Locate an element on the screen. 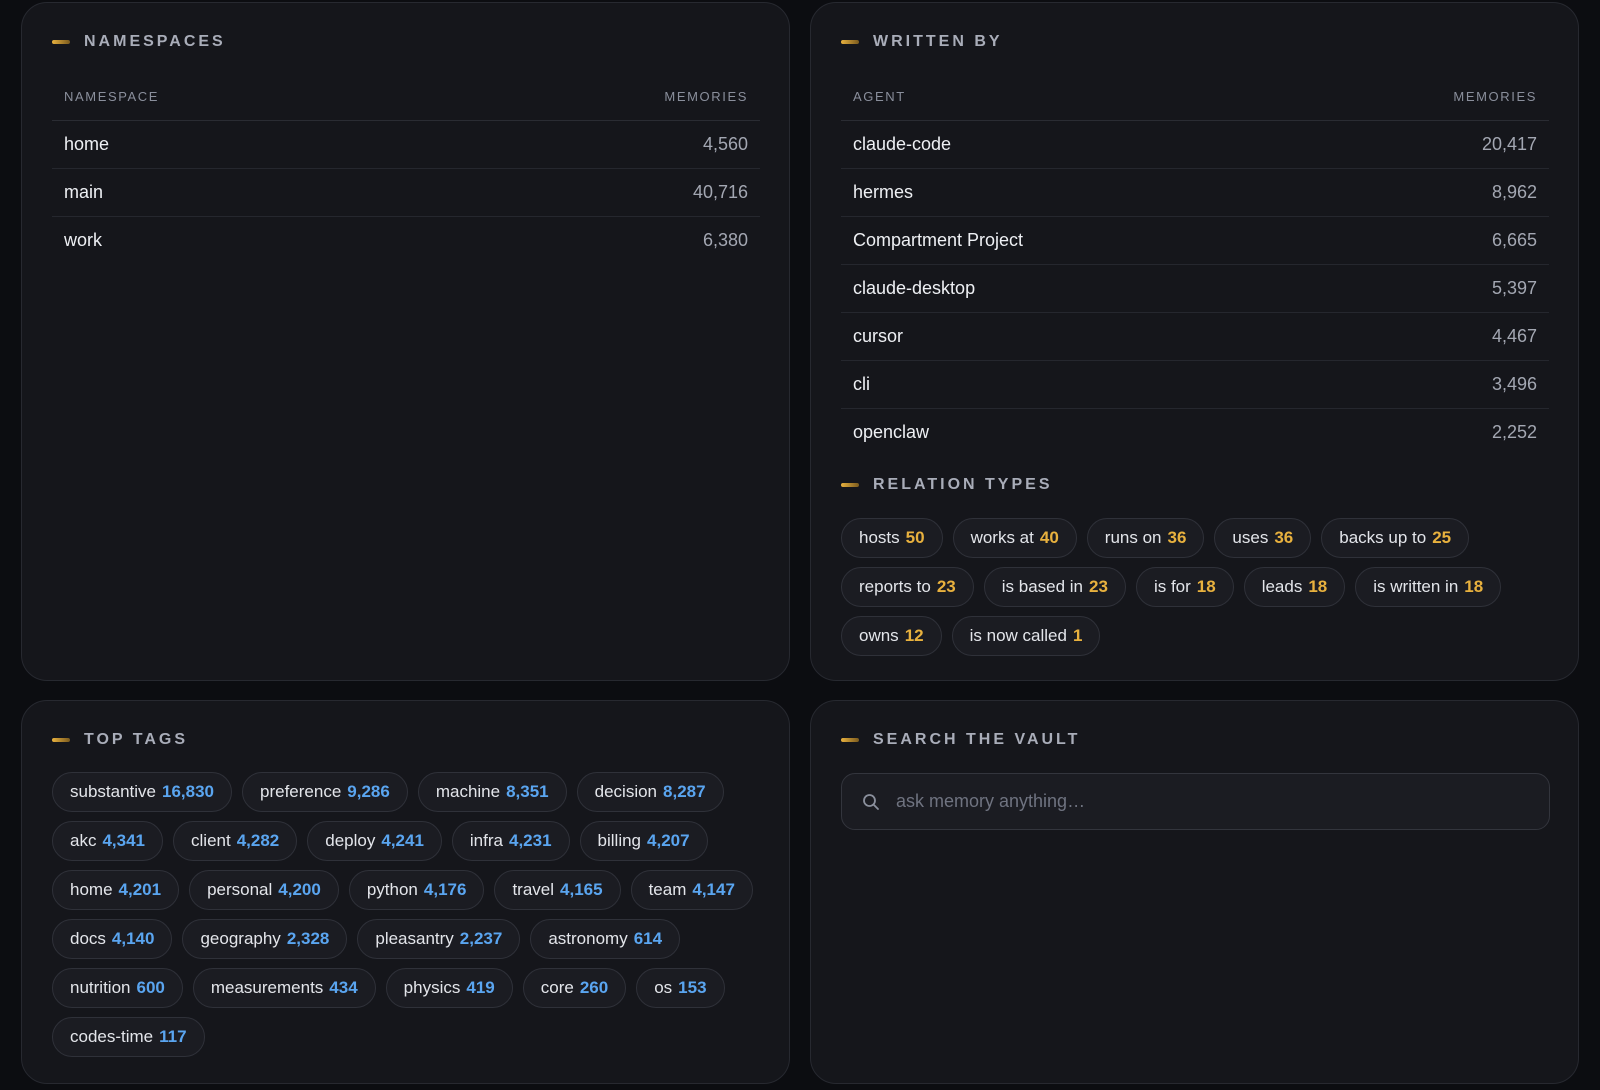  tag-pill: team 4,147 is located at coordinates (691, 890).